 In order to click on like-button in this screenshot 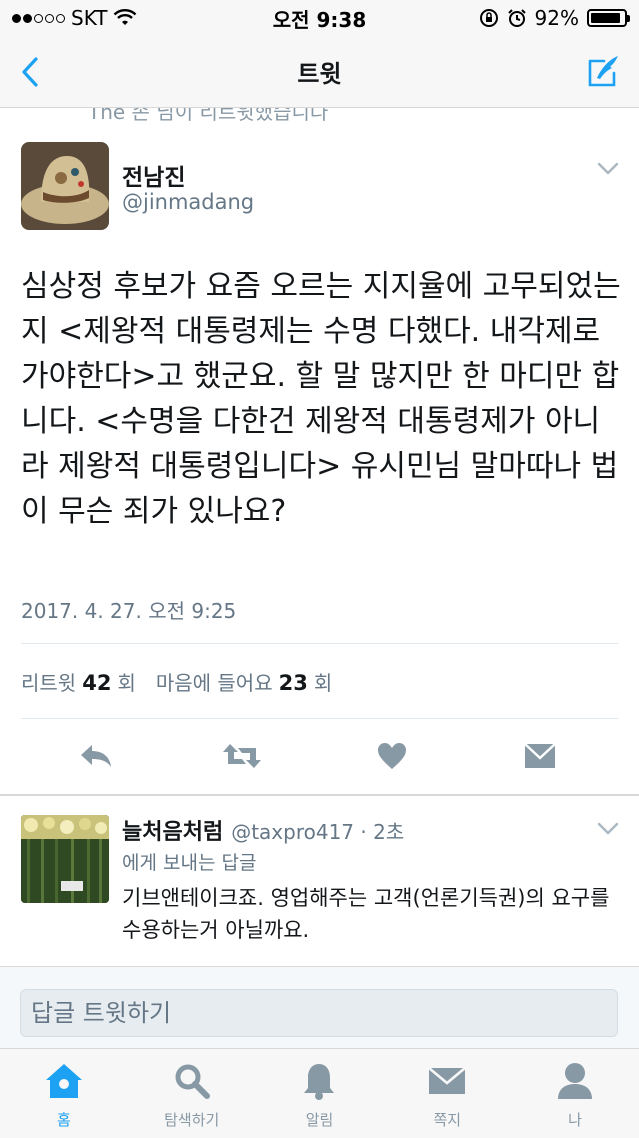, I will do `click(392, 756)`.